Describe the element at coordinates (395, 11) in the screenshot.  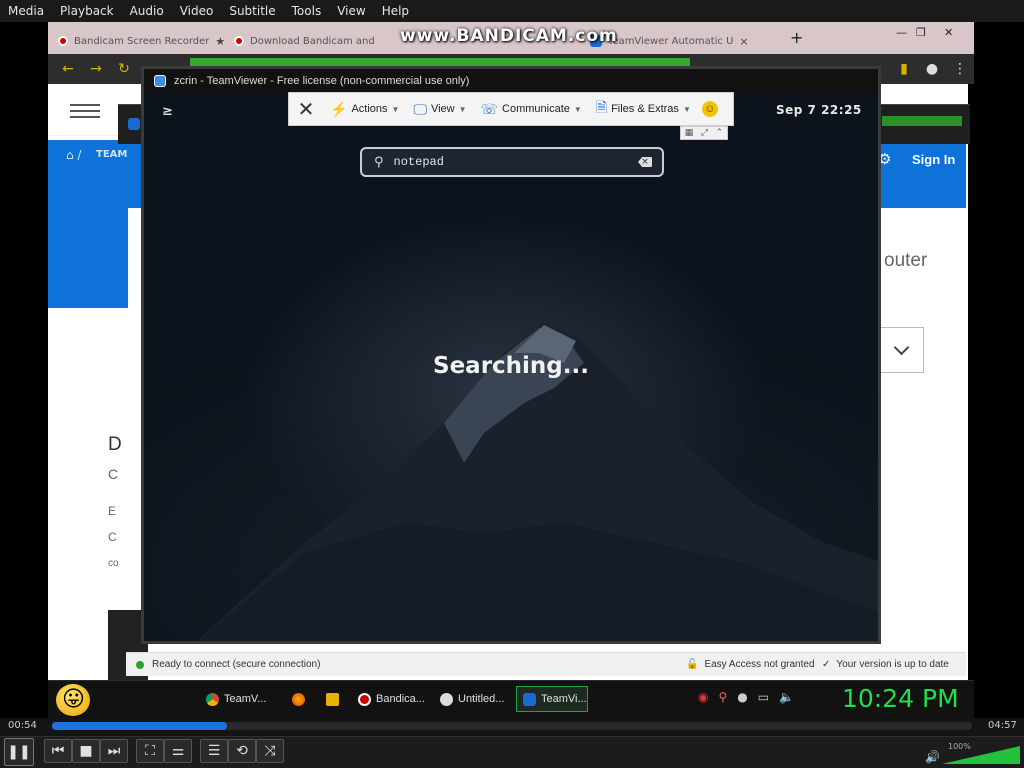
I see `menu-help: Help` at that location.